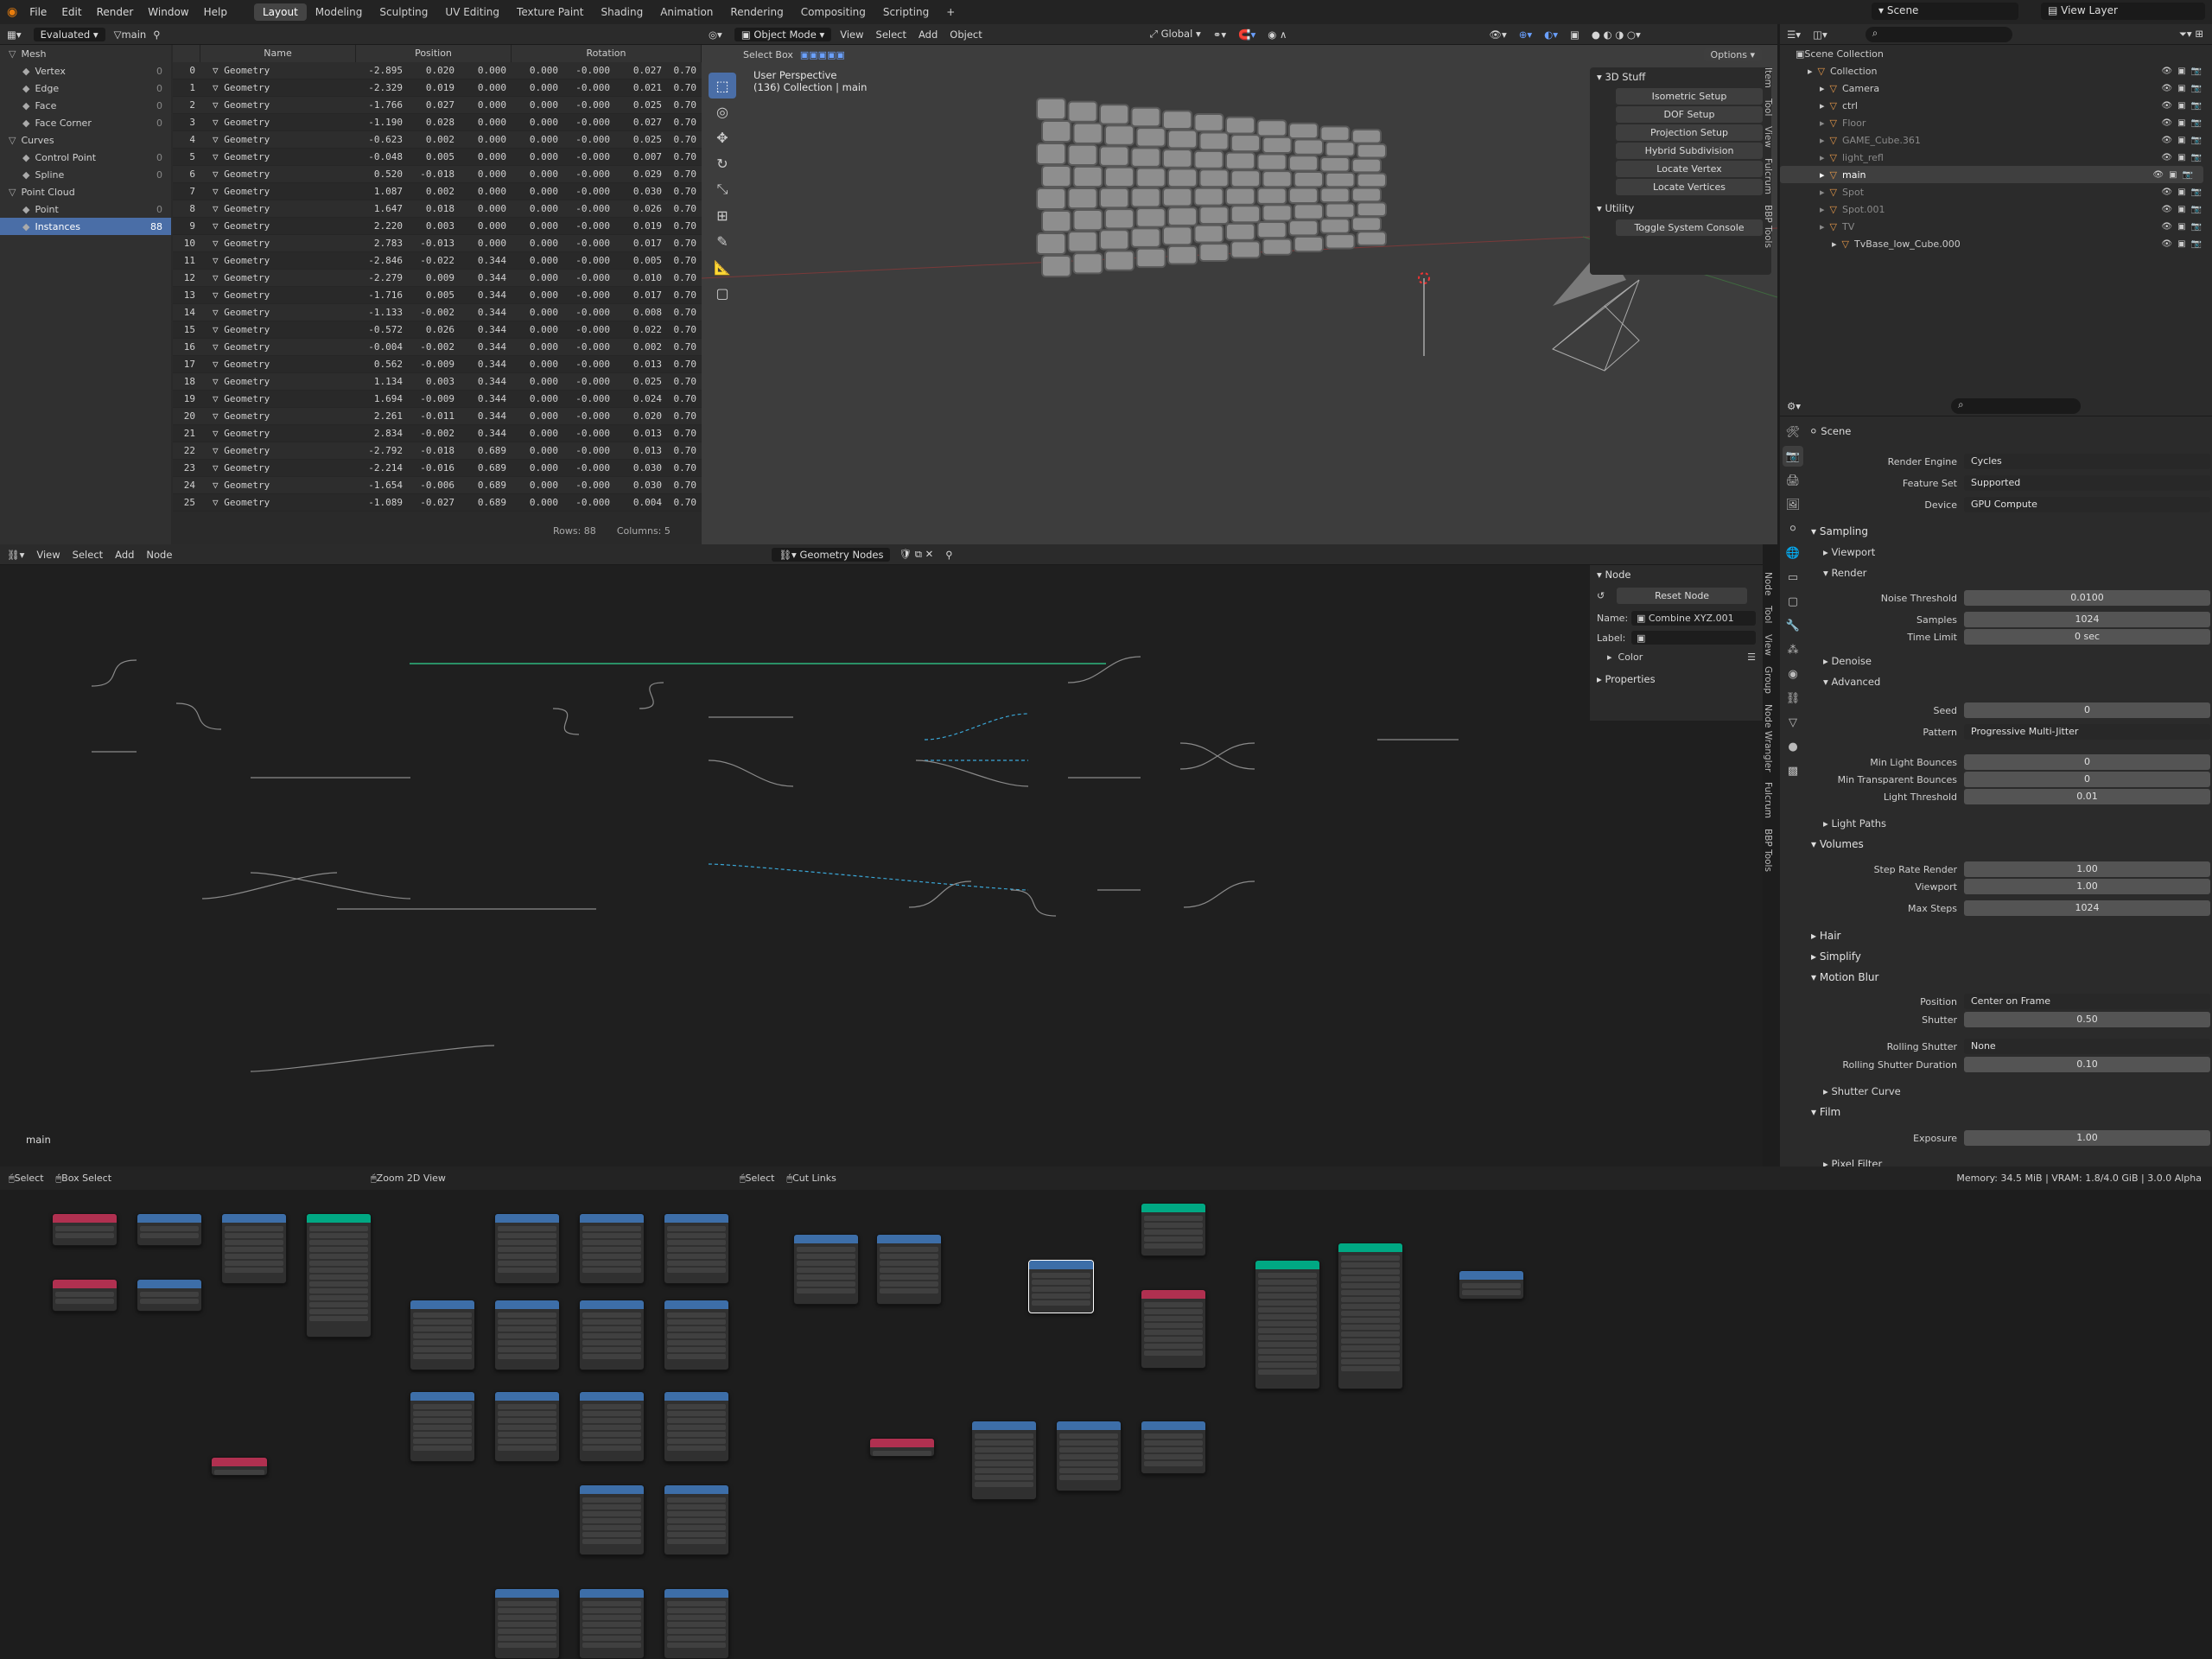 Image resolution: width=2212 pixels, height=1659 pixels. Describe the element at coordinates (1844, 573) in the screenshot. I see `panel-header: ▾ Render` at that location.